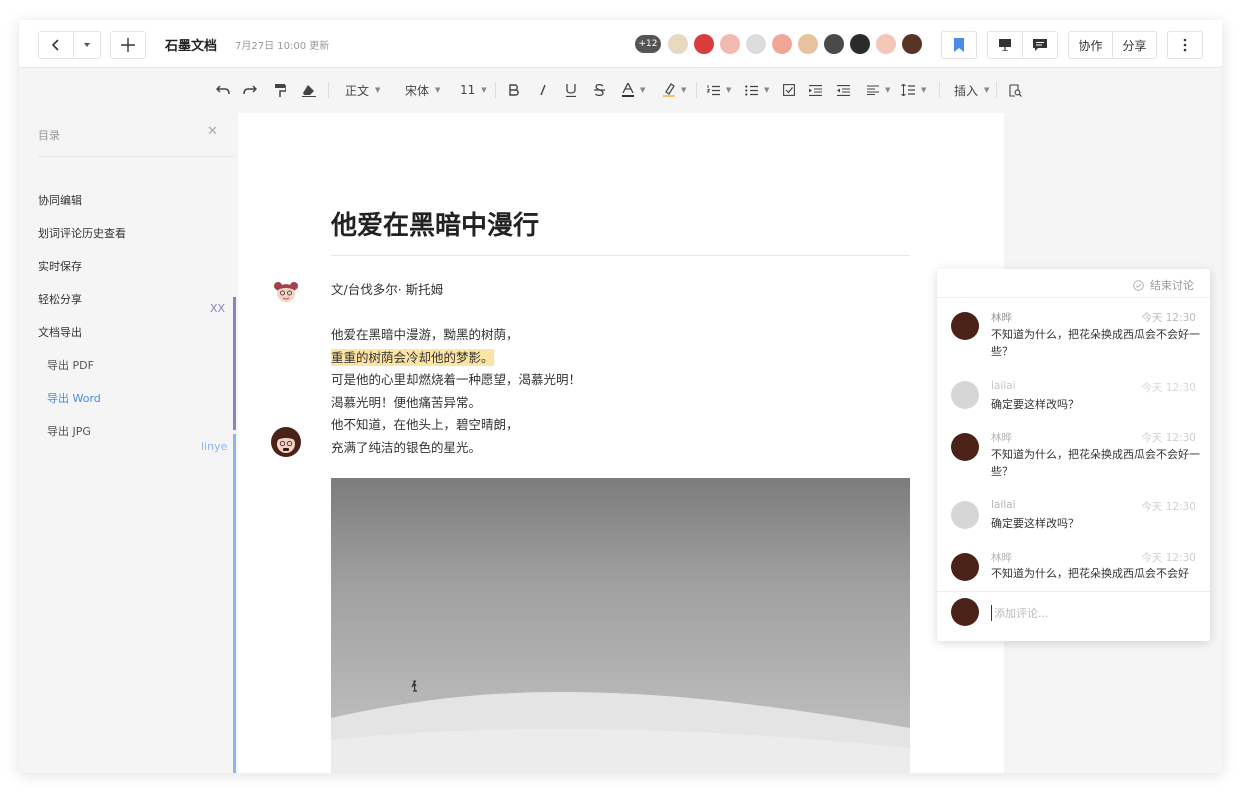 This screenshot has width=1249, height=798. Describe the element at coordinates (571, 90) in the screenshot. I see `underline-button` at that location.